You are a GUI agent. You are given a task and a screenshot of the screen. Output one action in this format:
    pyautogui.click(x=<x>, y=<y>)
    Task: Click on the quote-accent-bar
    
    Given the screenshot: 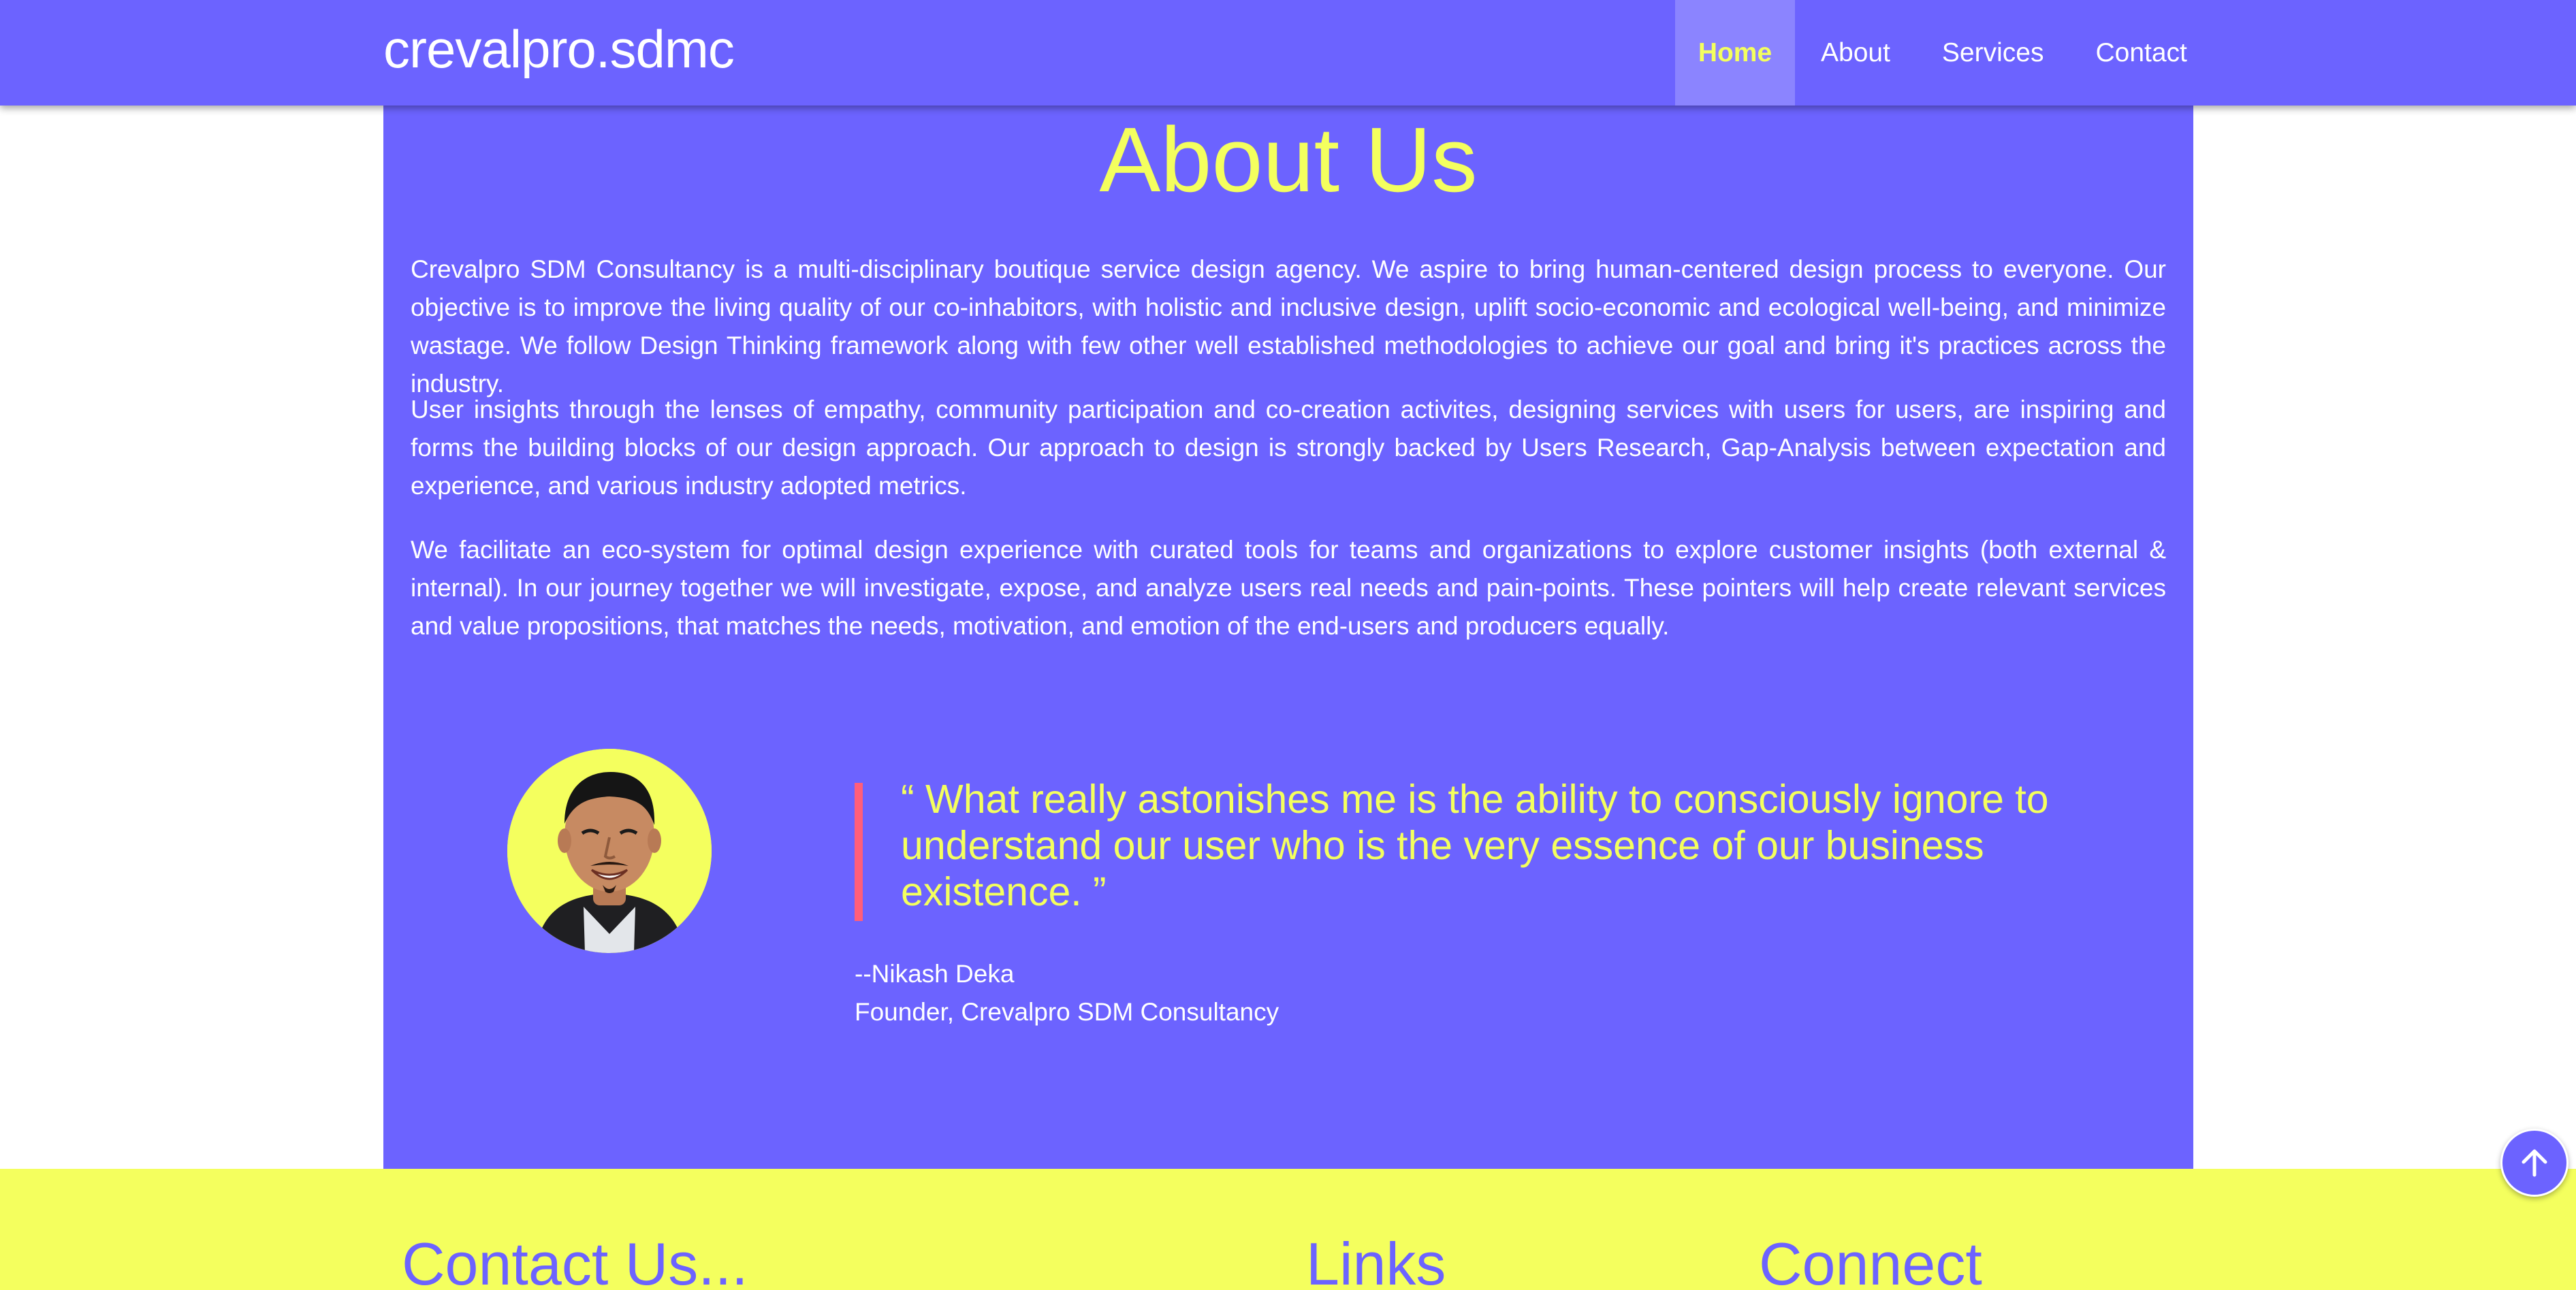 What is the action you would take?
    pyautogui.click(x=859, y=852)
    